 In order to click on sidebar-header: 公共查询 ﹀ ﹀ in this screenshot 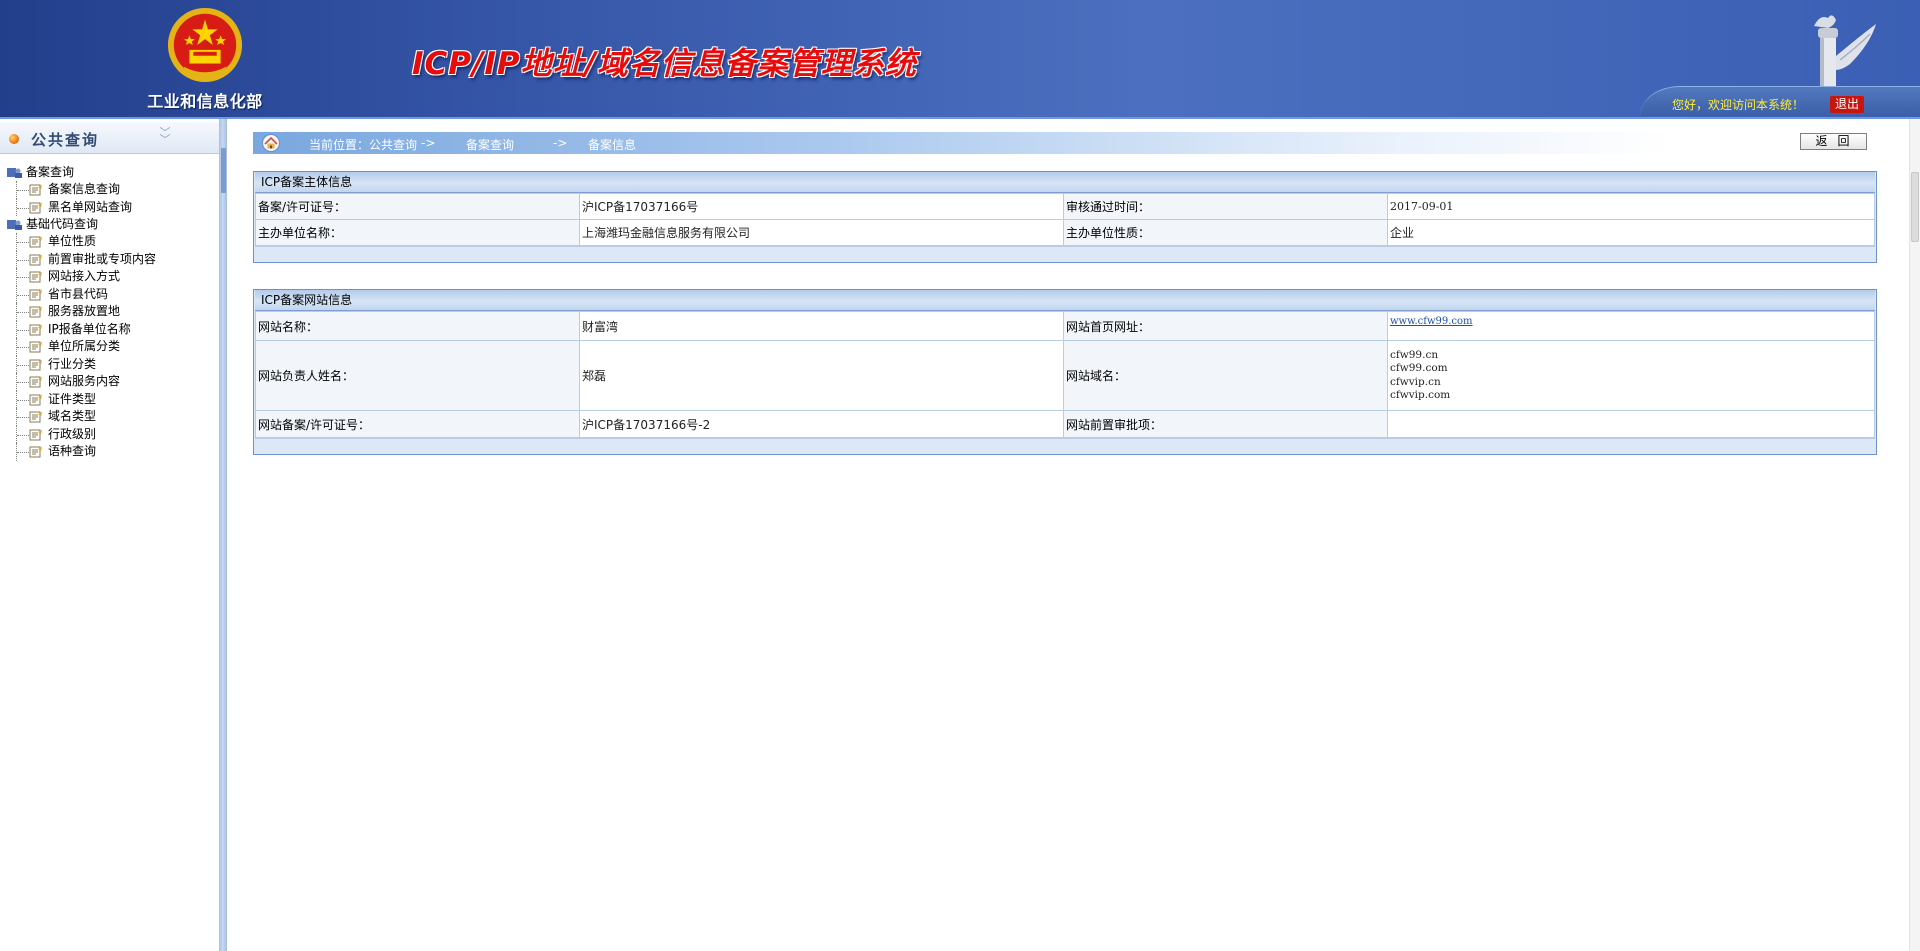, I will do `click(110, 138)`.